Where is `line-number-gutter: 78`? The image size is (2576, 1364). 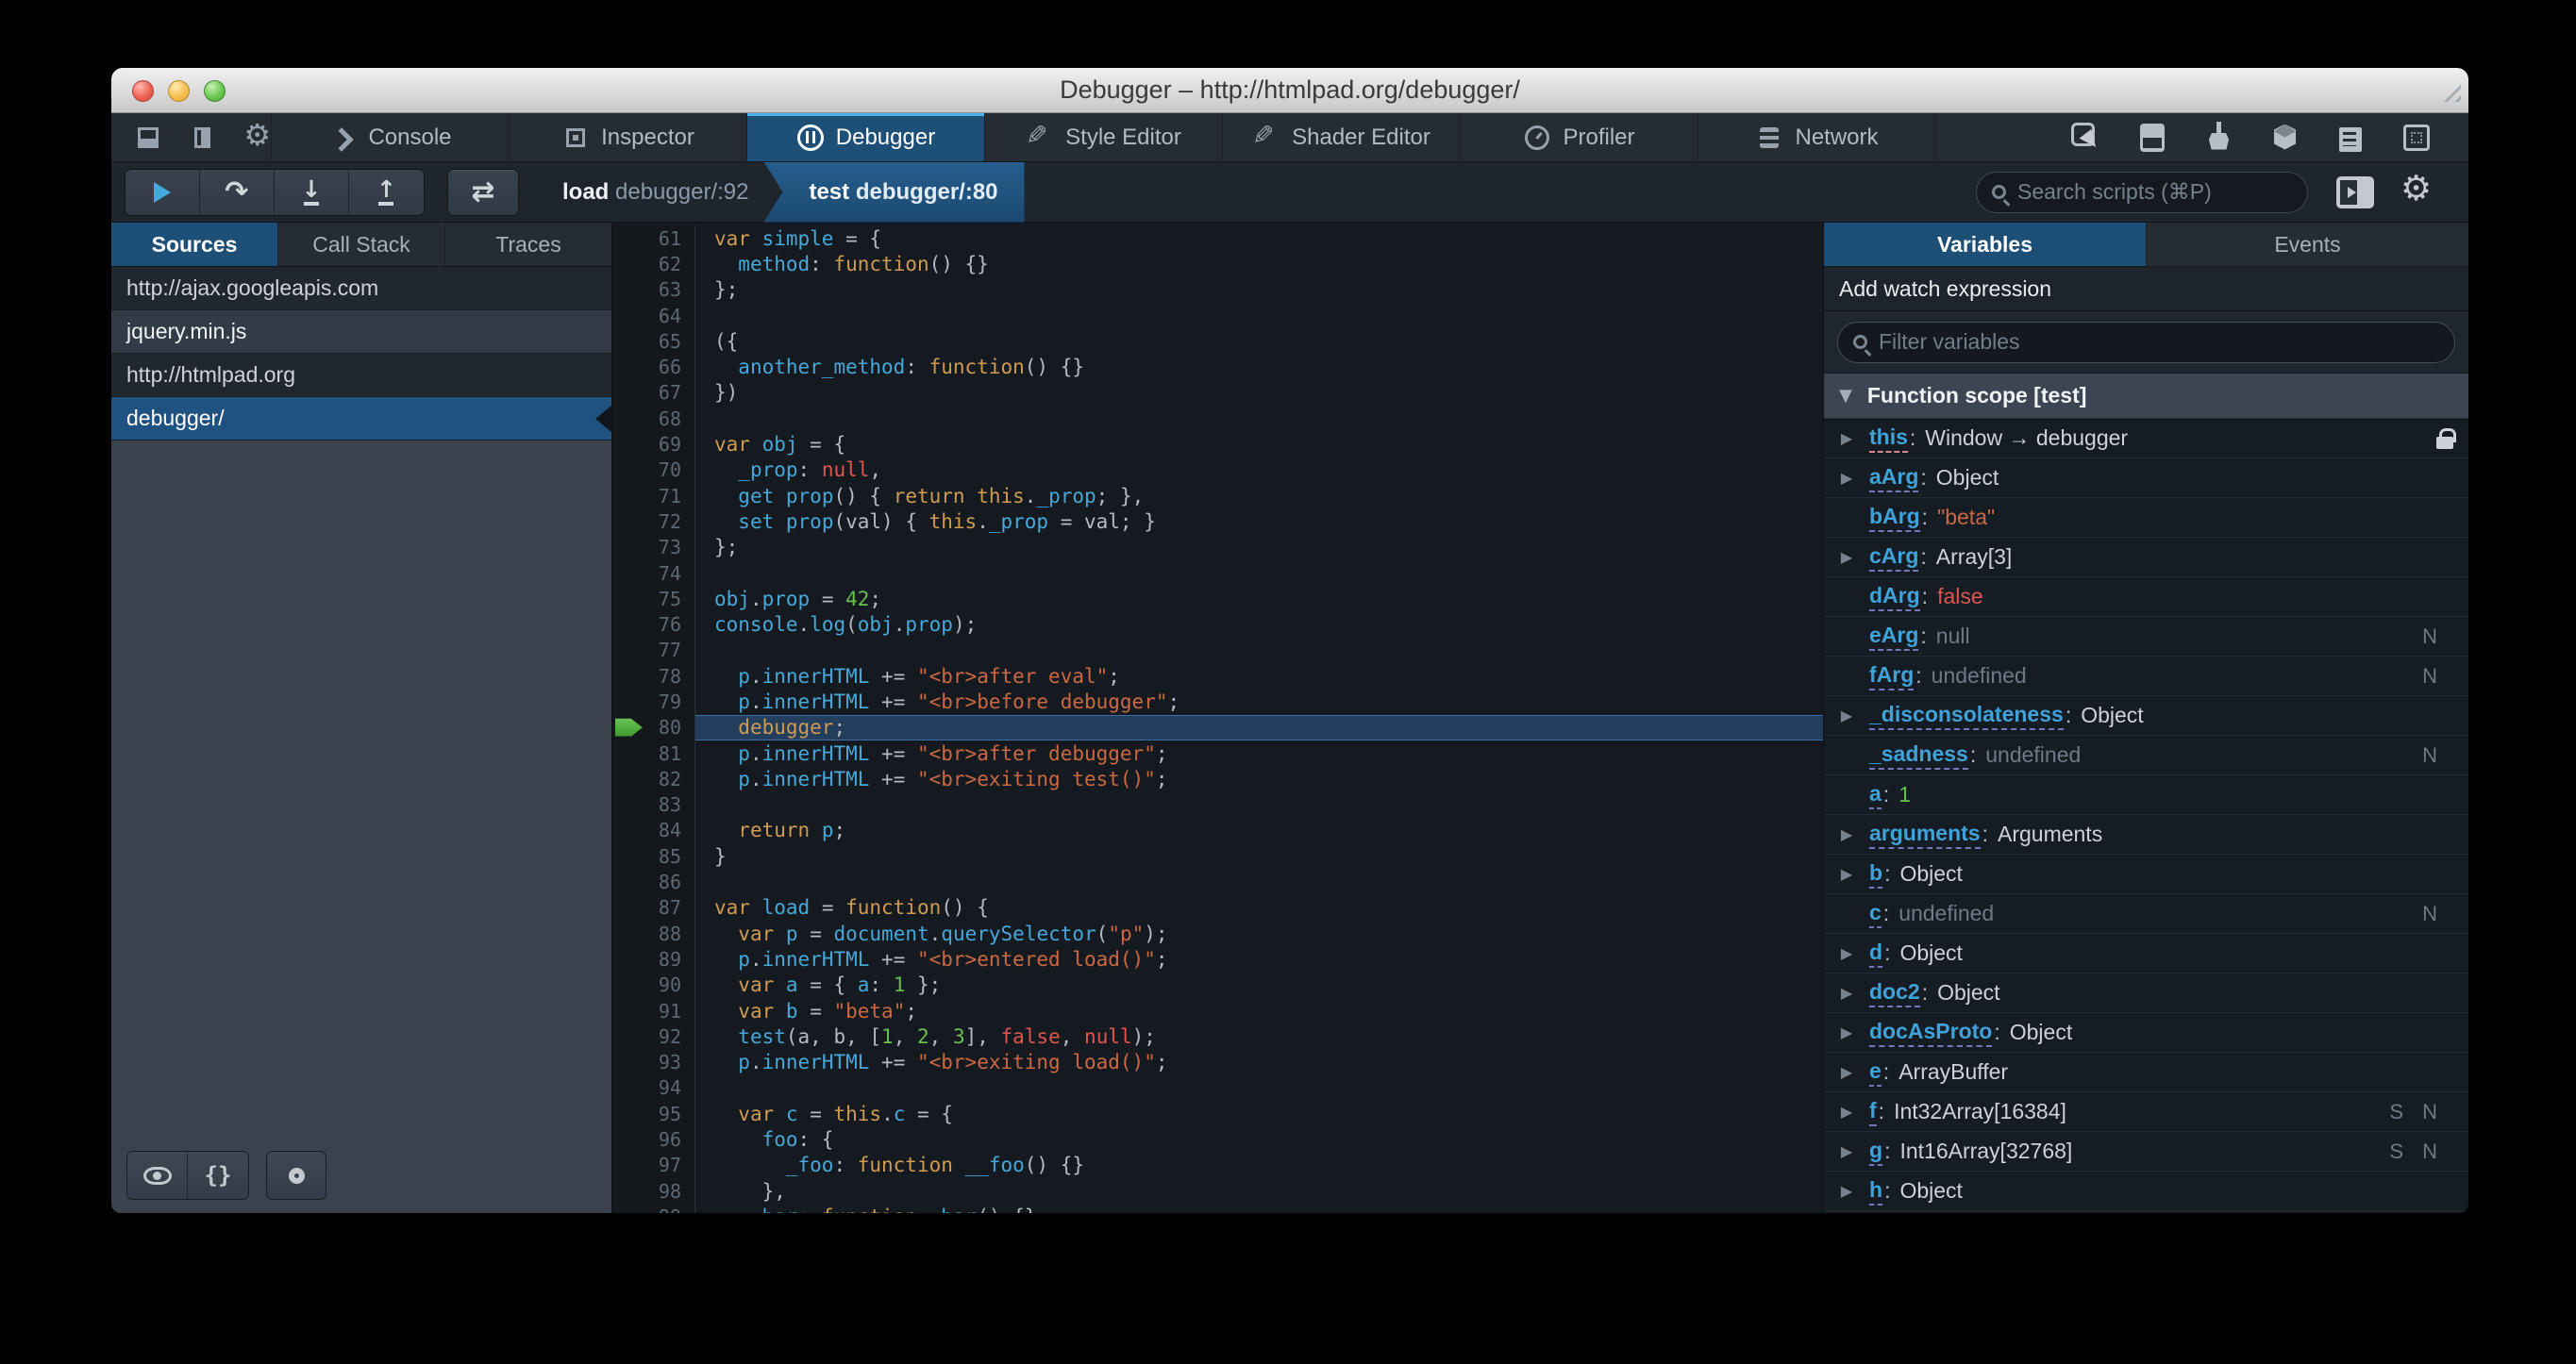
line-number-gutter: 78 is located at coordinates (653, 676).